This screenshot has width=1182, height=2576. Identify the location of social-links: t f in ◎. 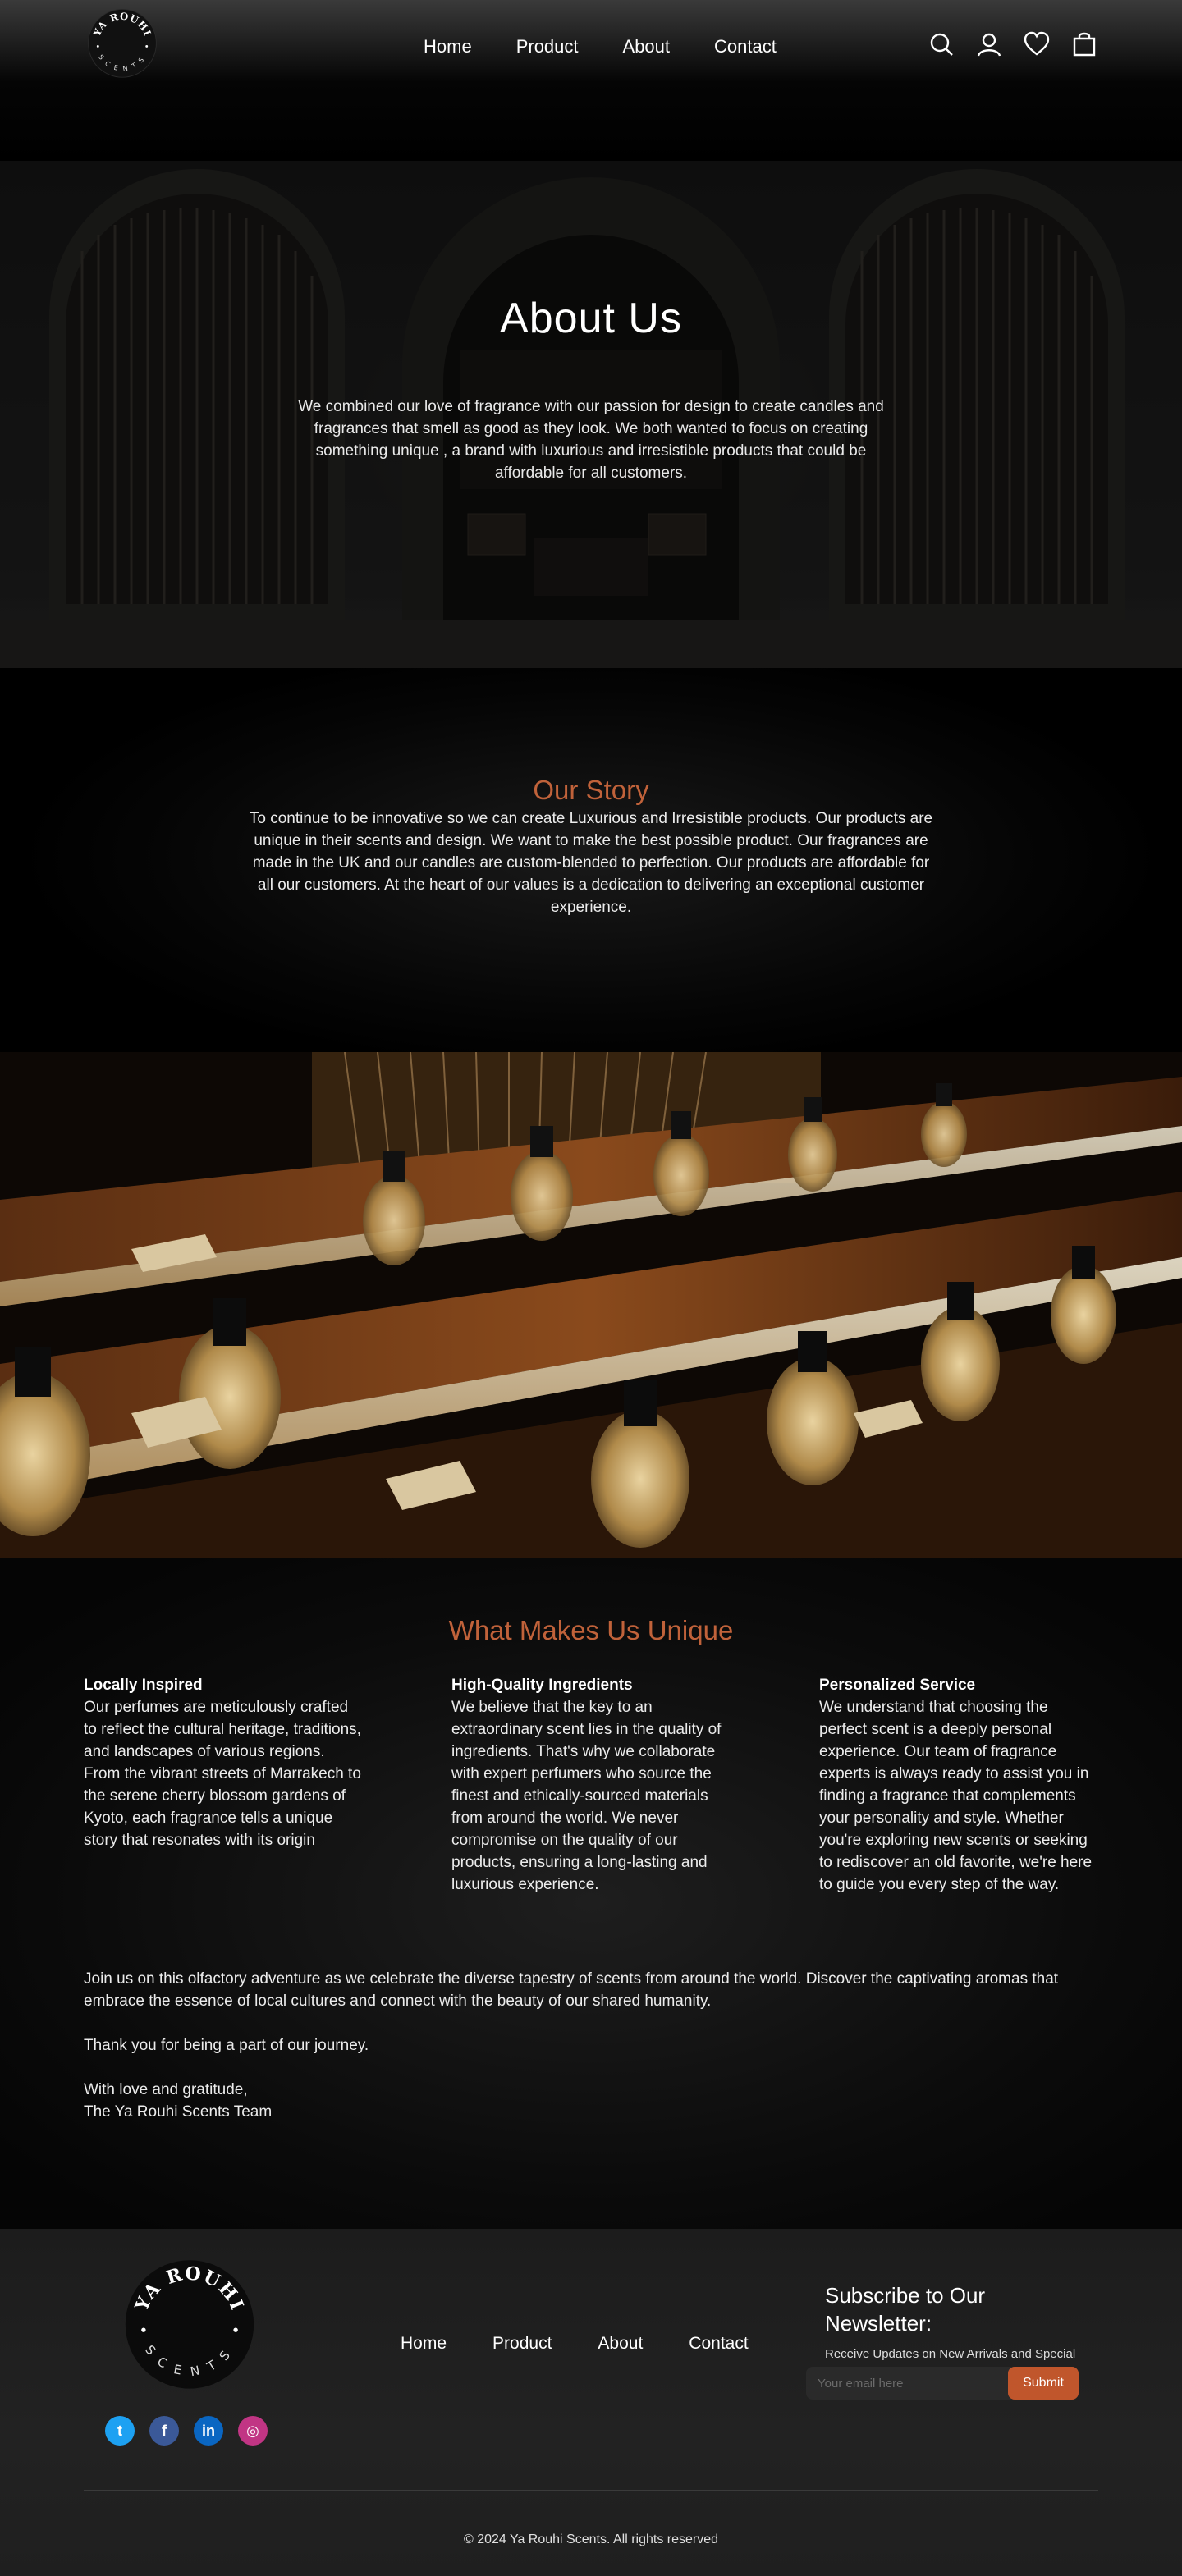
(186, 2431).